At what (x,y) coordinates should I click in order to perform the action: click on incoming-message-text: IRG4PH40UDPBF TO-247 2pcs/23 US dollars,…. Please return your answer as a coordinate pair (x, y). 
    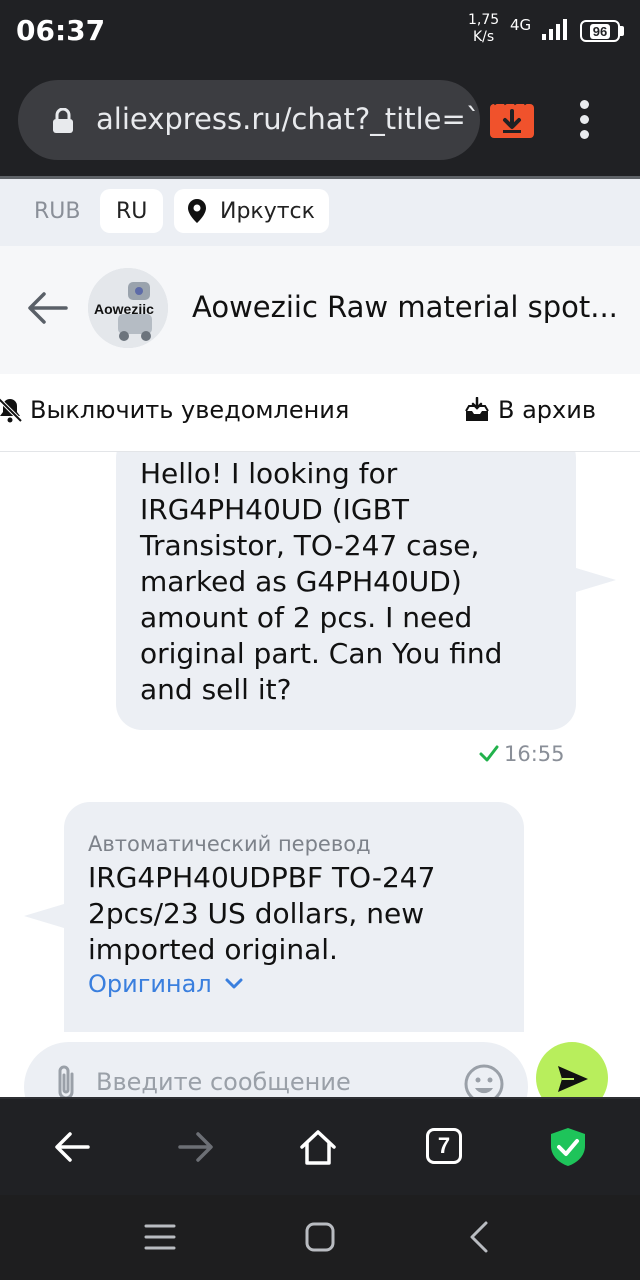
    Looking at the image, I should click on (262, 913).